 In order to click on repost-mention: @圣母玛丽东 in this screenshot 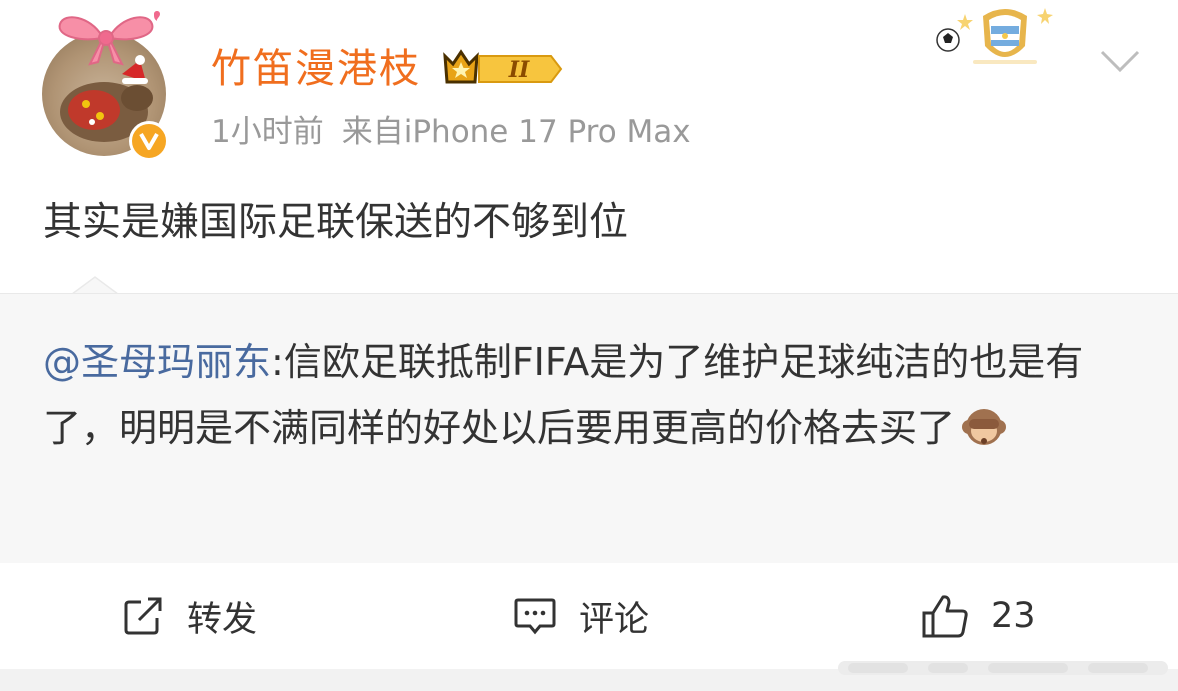, I will do `click(157, 362)`.